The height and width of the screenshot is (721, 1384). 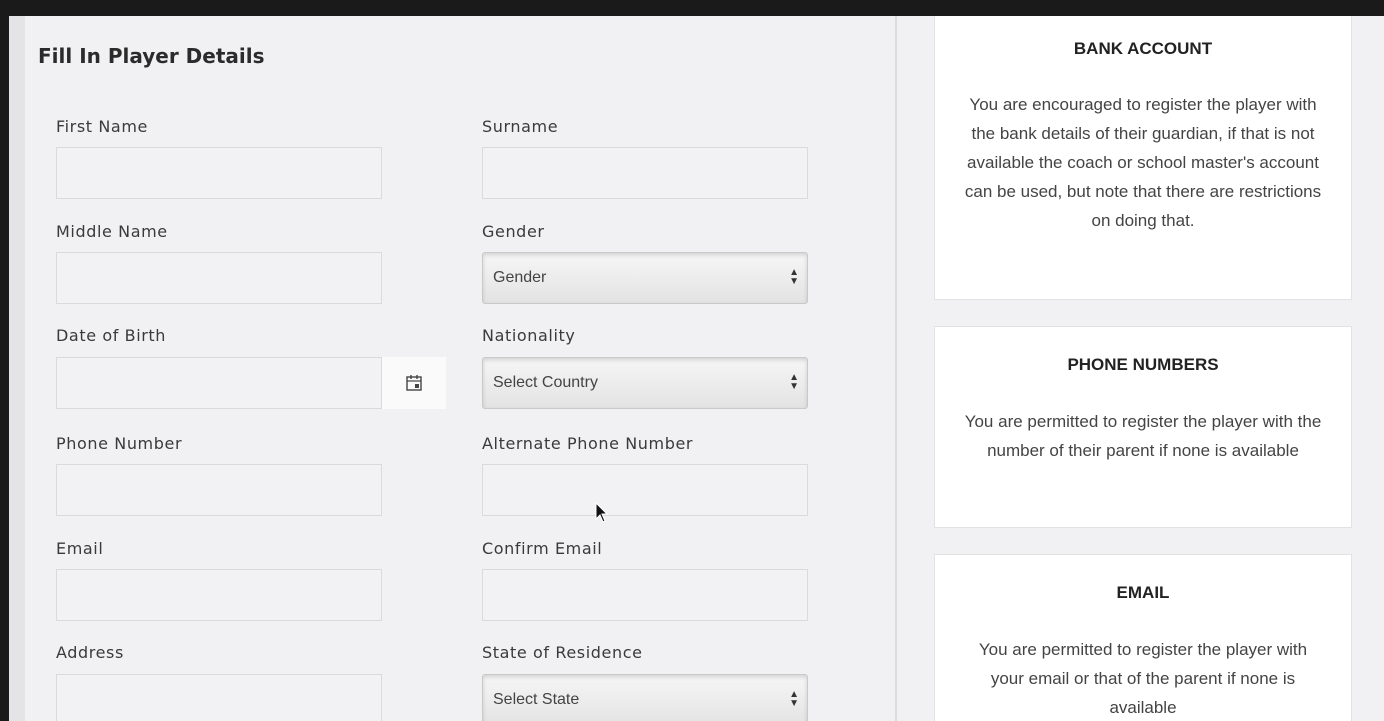 I want to click on middle-name-label: Middle Name, so click(x=112, y=231).